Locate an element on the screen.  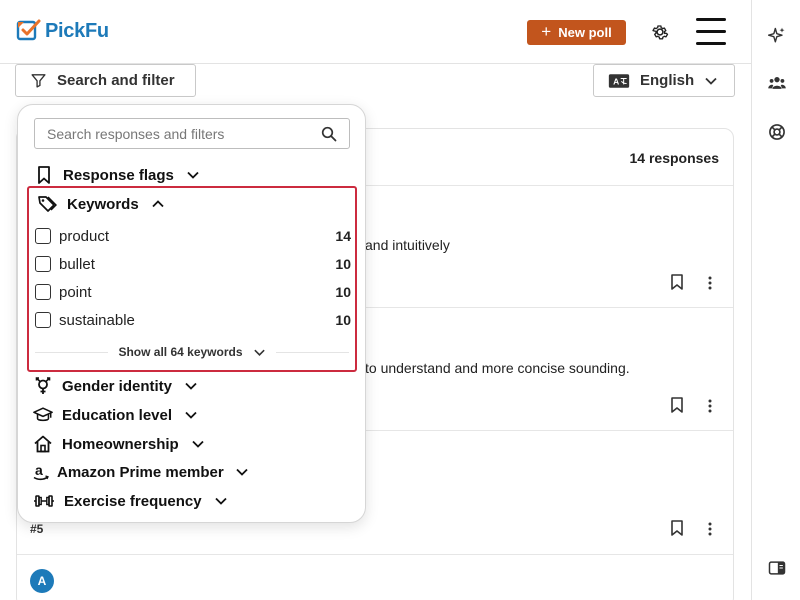
section-label: Gender identity is located at coordinates (117, 386).